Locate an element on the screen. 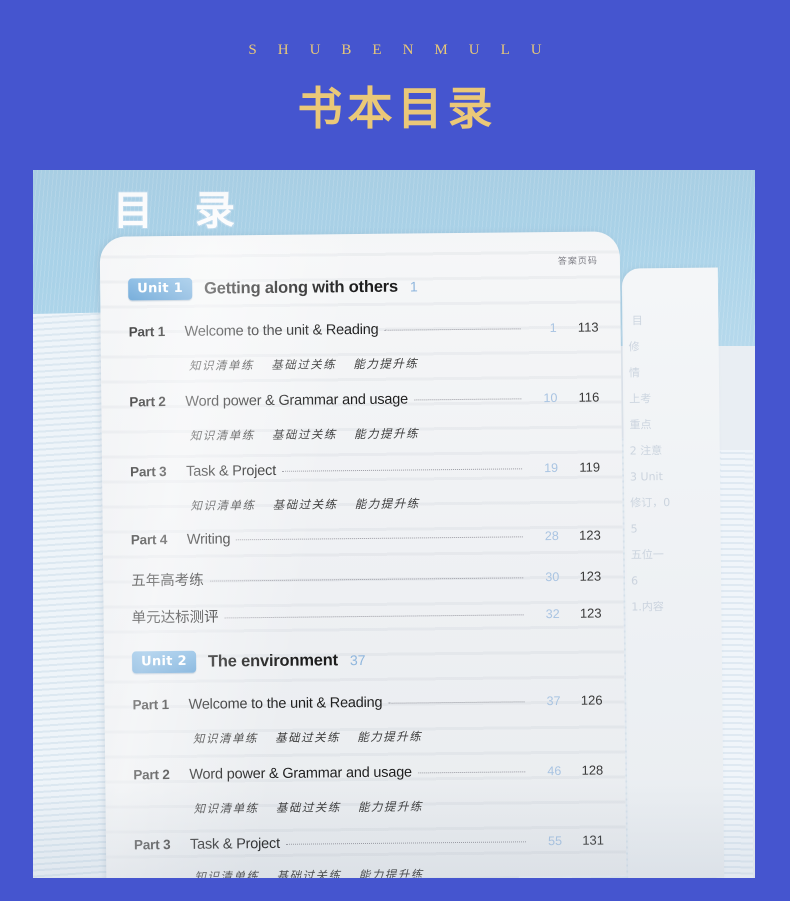  answer-page-number: 119 is located at coordinates (590, 467).